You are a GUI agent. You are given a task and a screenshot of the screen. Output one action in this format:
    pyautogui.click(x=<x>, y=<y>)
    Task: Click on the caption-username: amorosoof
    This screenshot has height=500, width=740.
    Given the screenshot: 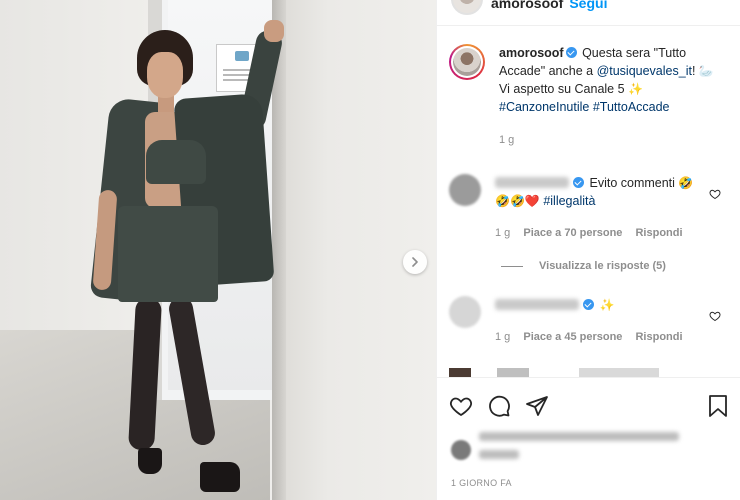 What is the action you would take?
    pyautogui.click(x=531, y=53)
    